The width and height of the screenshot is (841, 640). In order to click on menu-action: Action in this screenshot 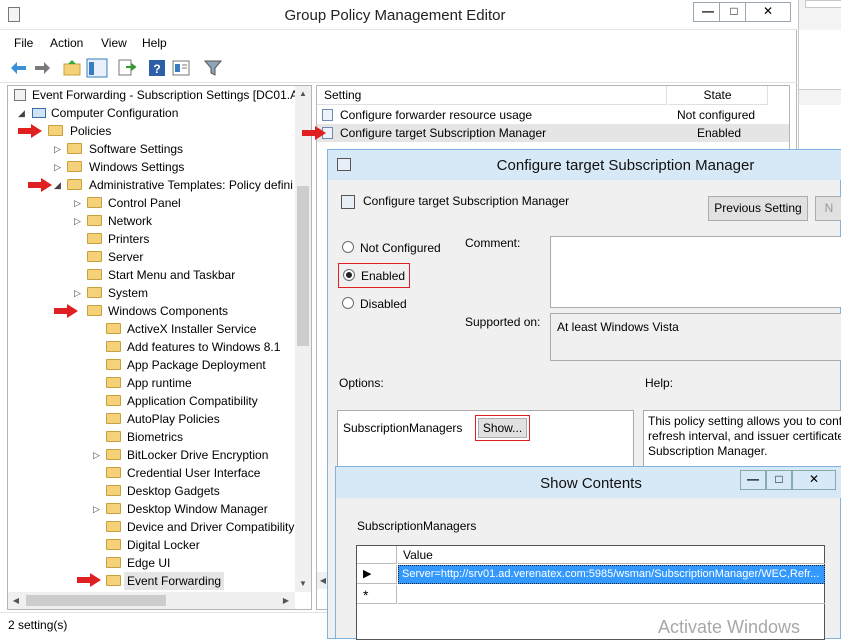, I will do `click(66, 43)`.